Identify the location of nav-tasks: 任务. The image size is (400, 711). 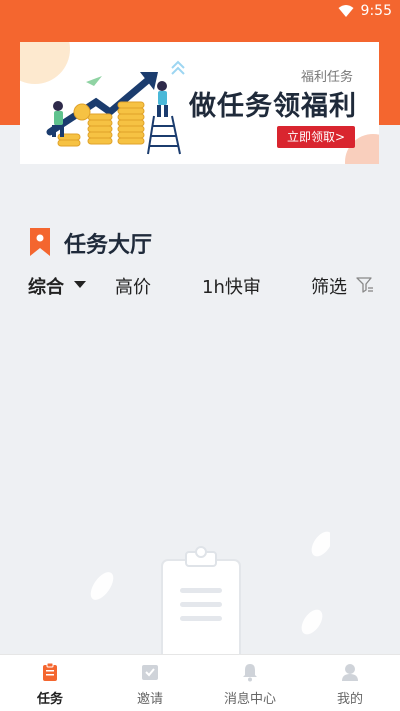
(50, 683).